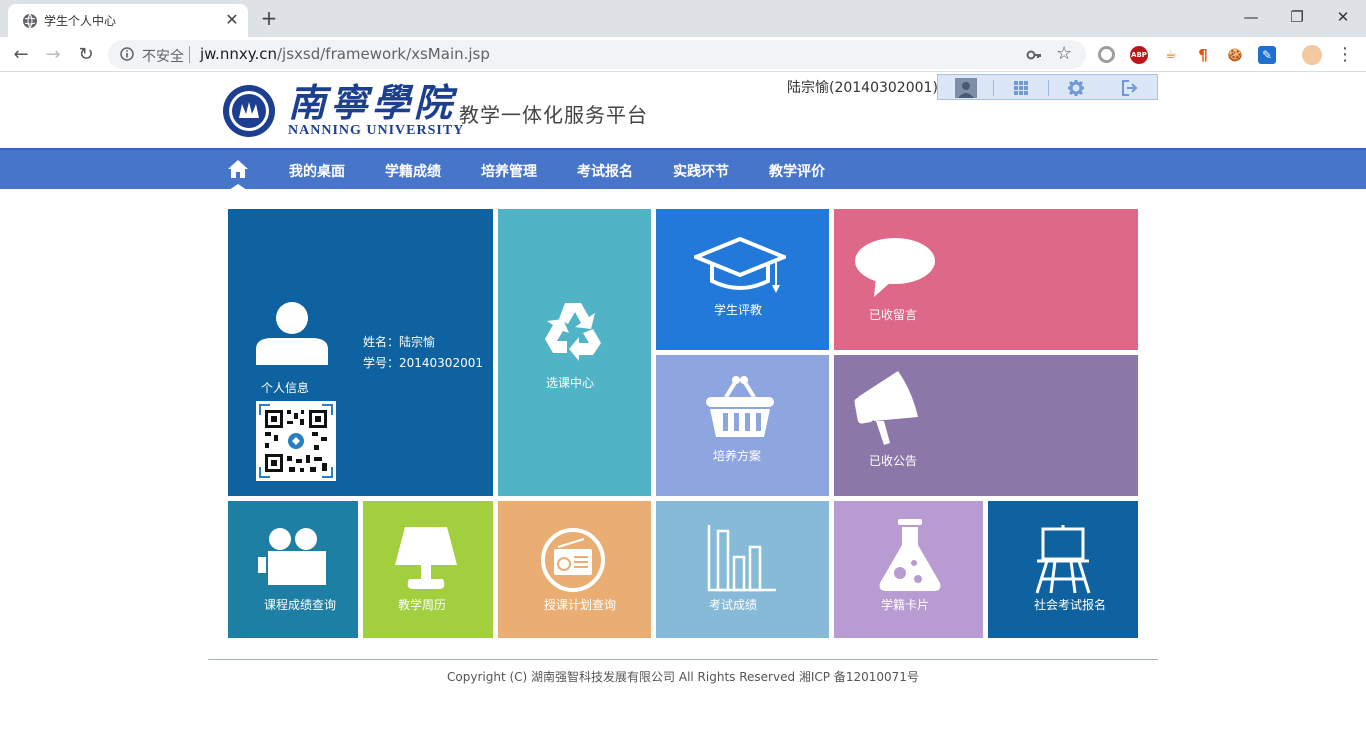 Image resolution: width=1366 pixels, height=740 pixels. I want to click on tab-title: 学生个人中心, so click(80, 21).